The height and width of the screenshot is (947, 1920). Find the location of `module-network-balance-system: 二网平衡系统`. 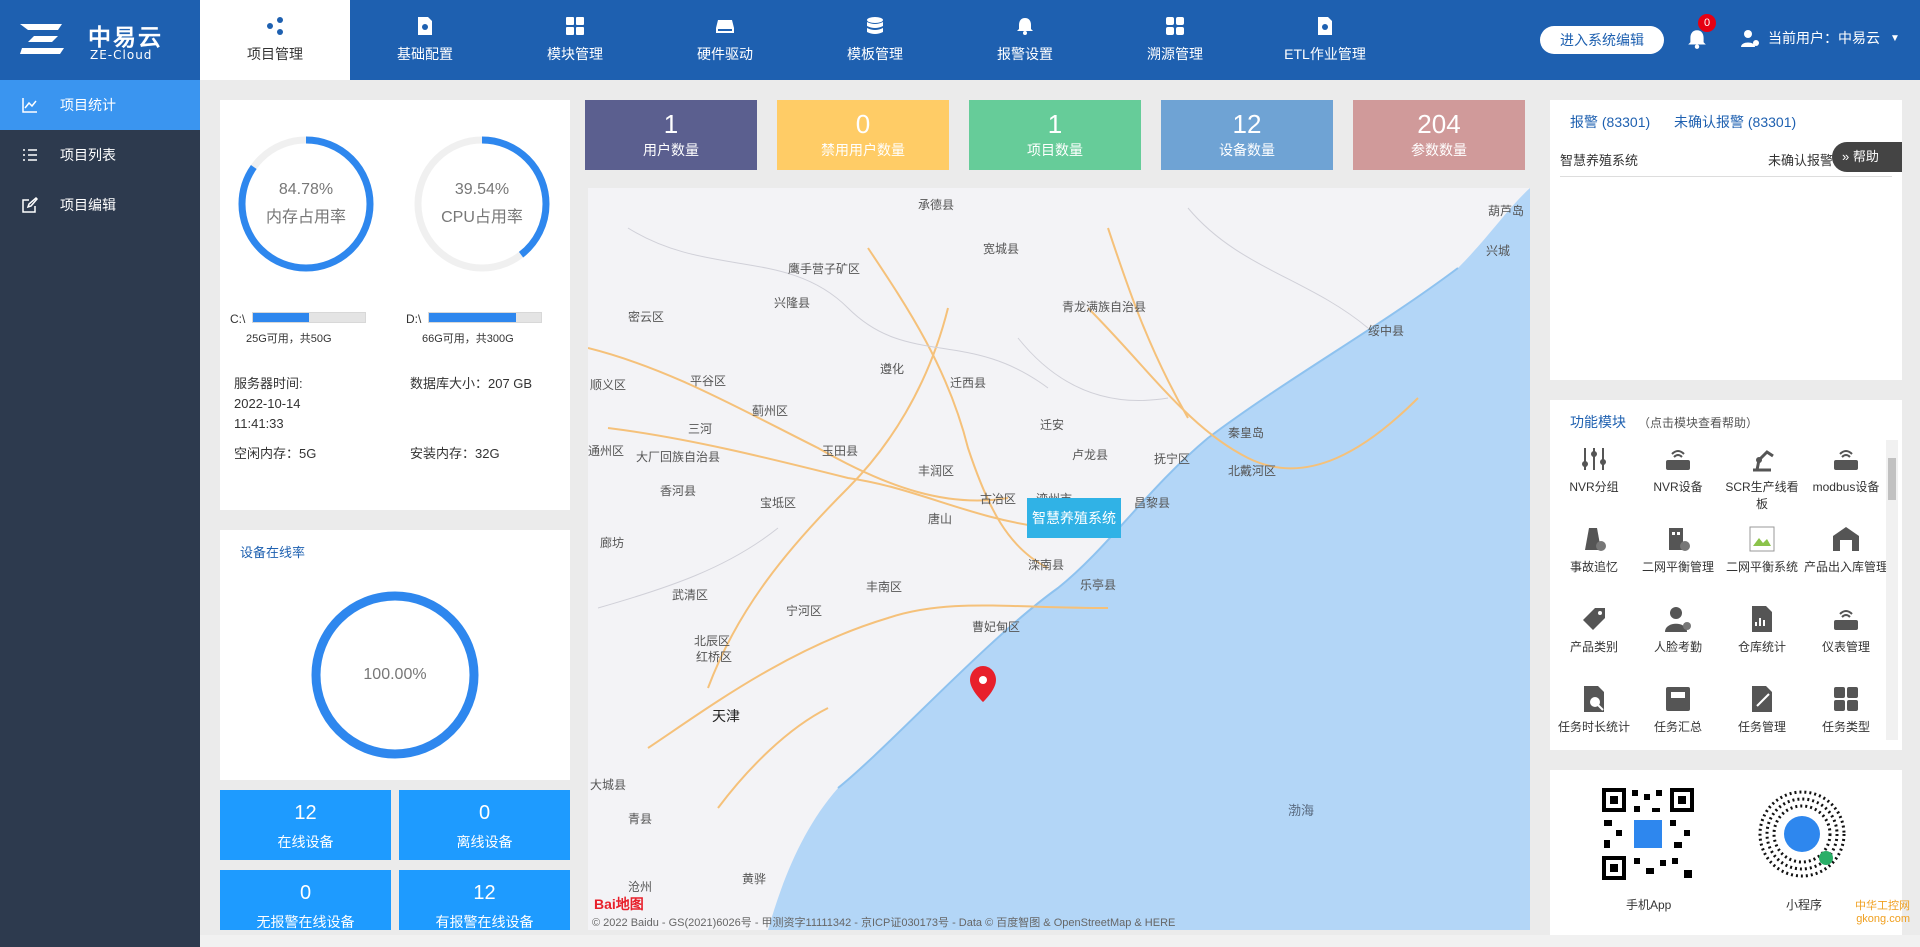

module-network-balance-system: 二网平衡系统 is located at coordinates (1762, 554).